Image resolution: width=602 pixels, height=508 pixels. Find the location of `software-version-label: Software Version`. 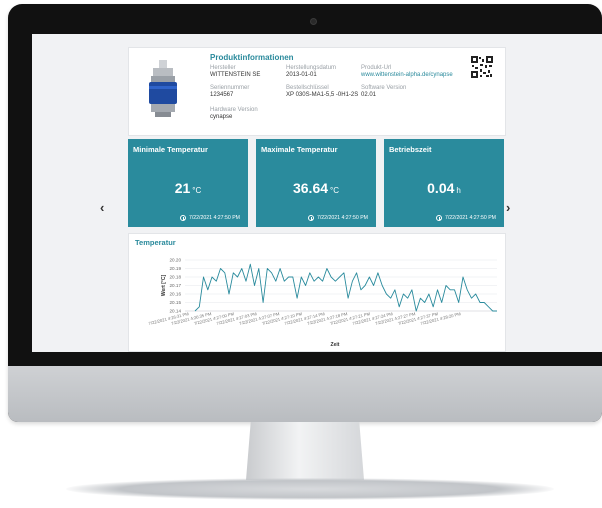

software-version-label: Software Version is located at coordinates (384, 88).